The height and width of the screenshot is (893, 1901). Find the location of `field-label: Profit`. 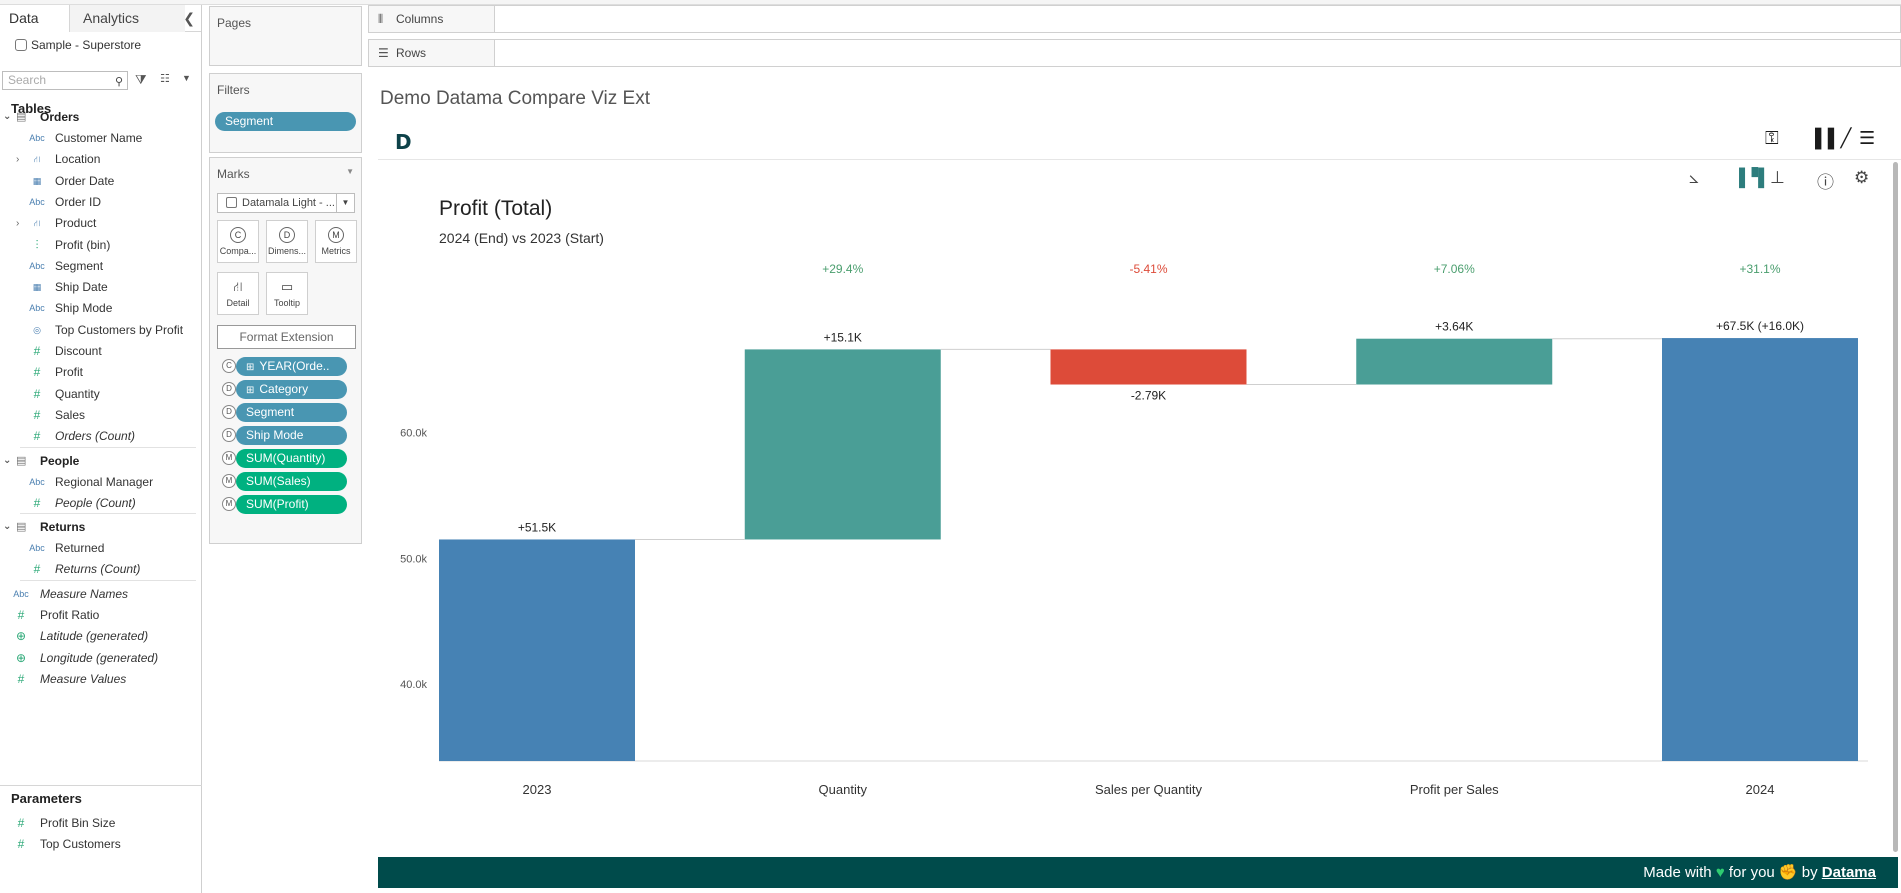

field-label: Profit is located at coordinates (69, 372).